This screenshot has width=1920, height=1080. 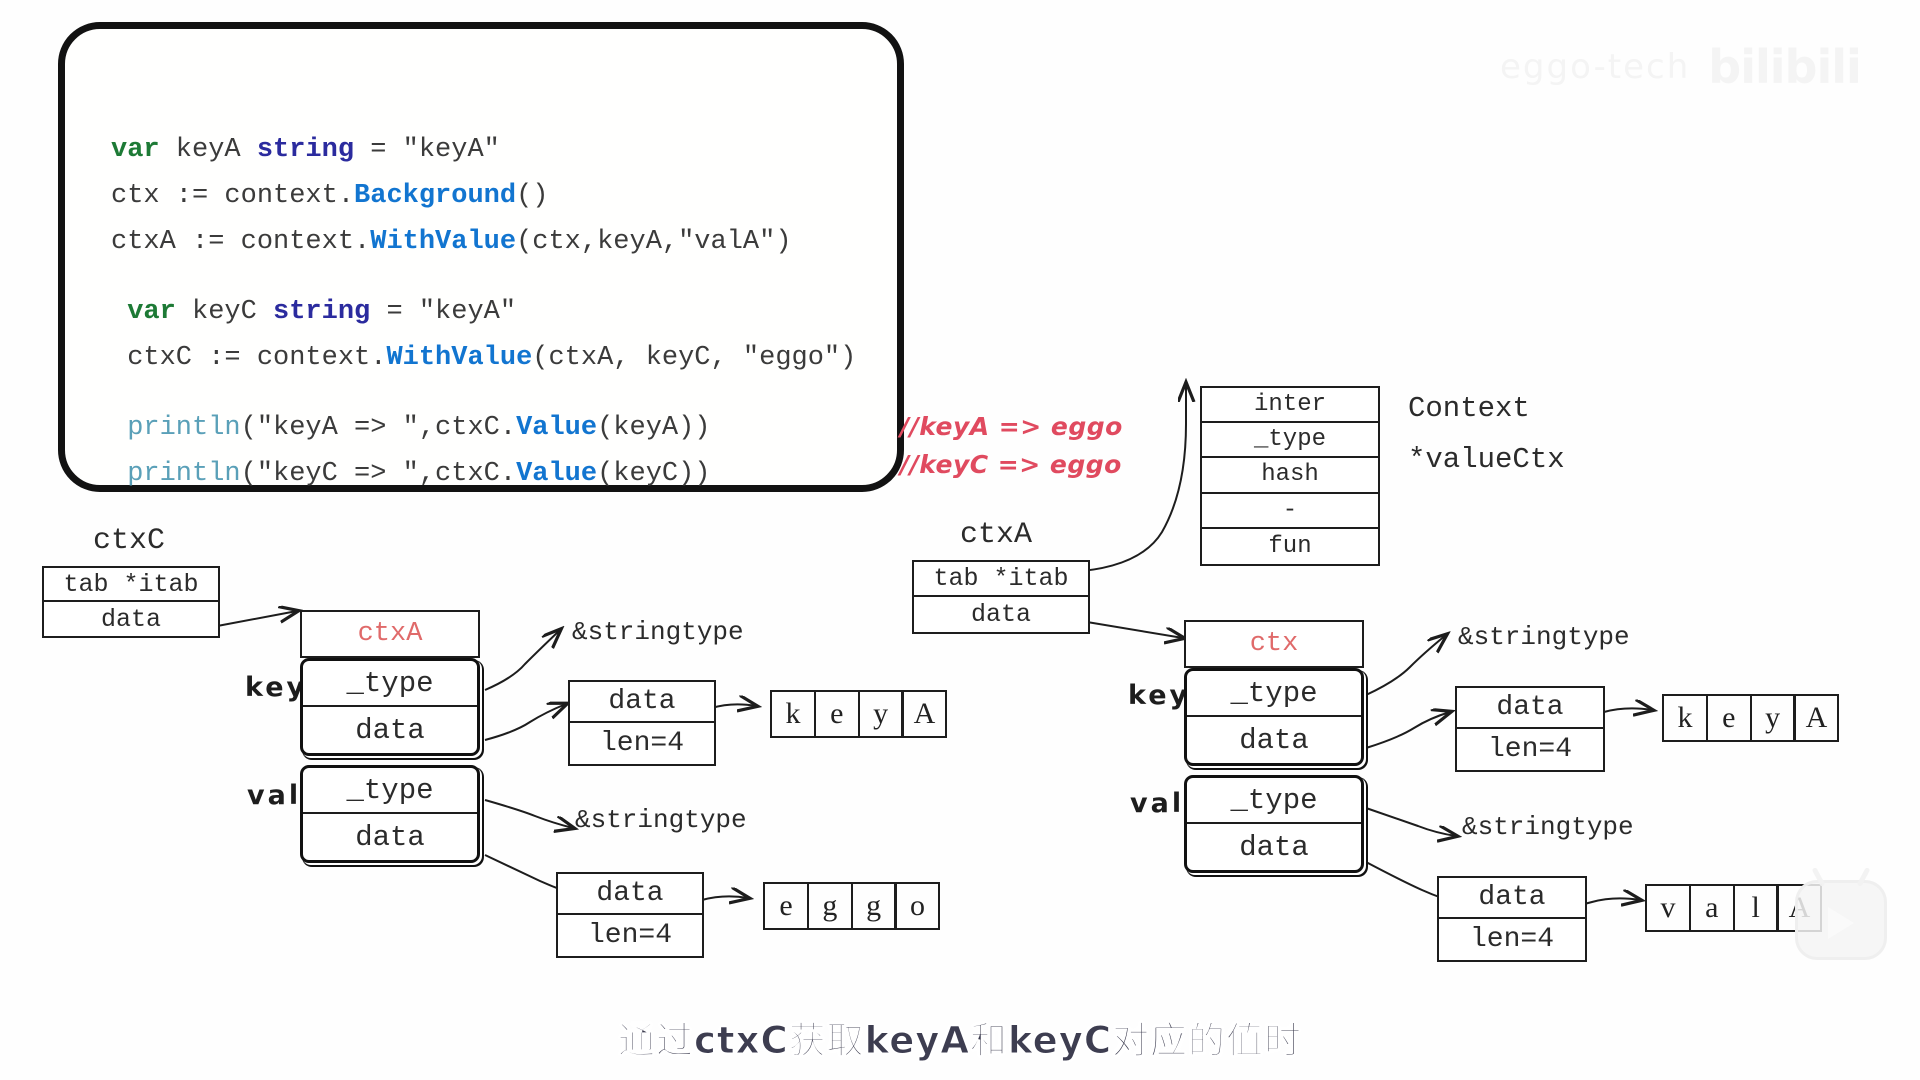 What do you see at coordinates (233, 196) in the screenshot?
I see `code-token: ctx := context.` at bounding box center [233, 196].